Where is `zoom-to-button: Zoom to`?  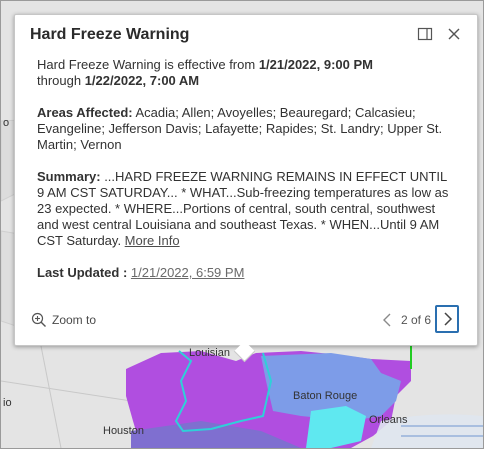
zoom-to-button: Zoom to is located at coordinates (63, 320).